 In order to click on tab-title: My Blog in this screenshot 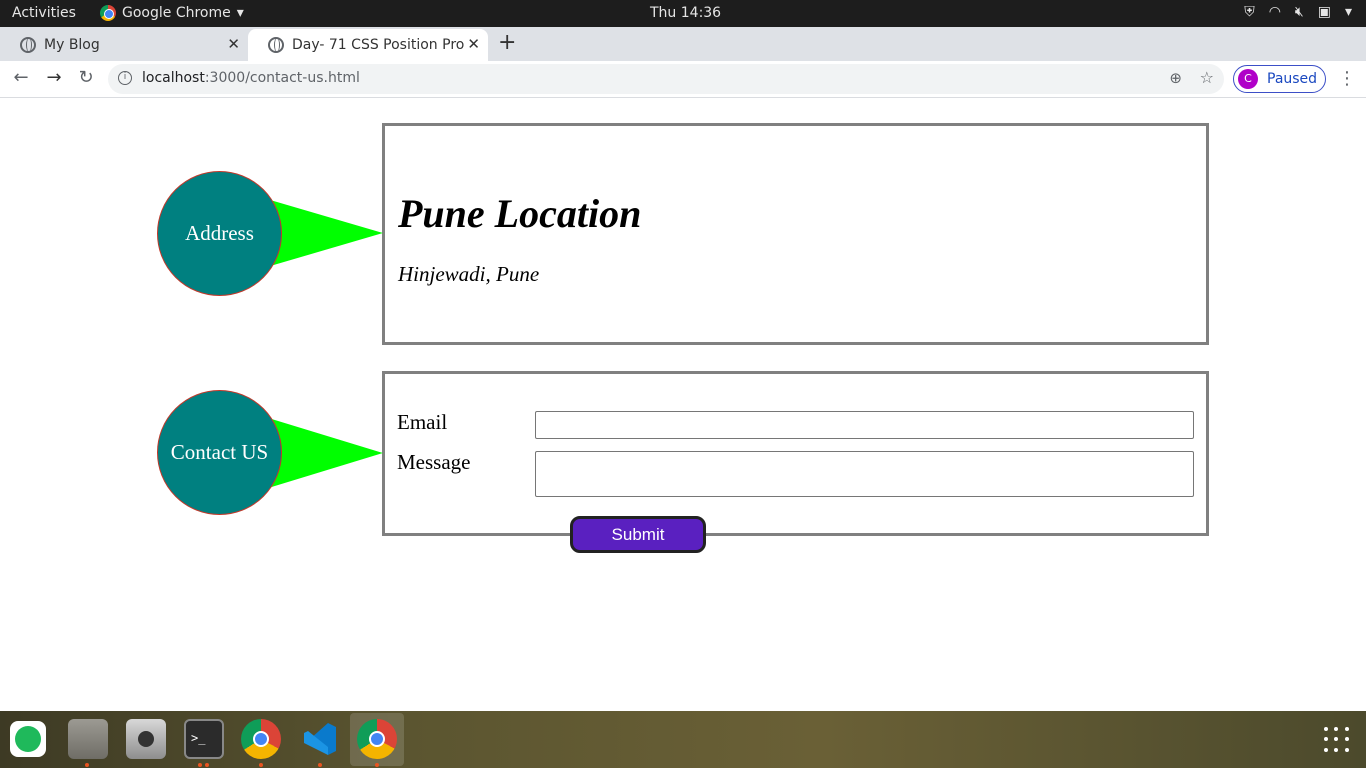, I will do `click(72, 45)`.